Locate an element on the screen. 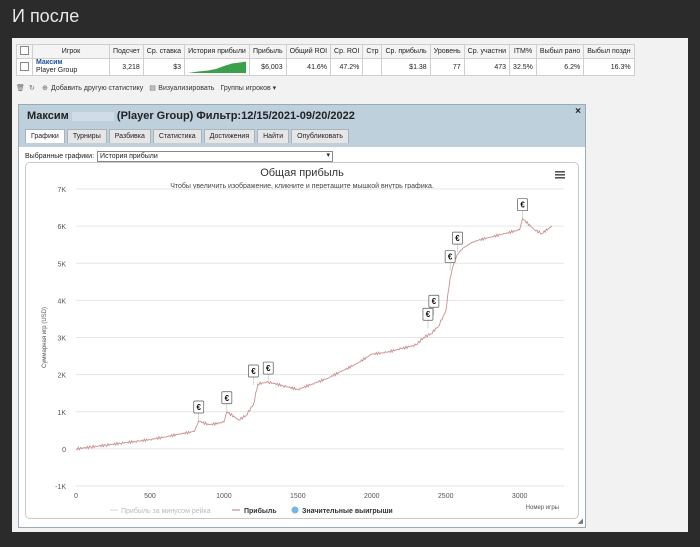  col-header: Ср. участни is located at coordinates (487, 51).